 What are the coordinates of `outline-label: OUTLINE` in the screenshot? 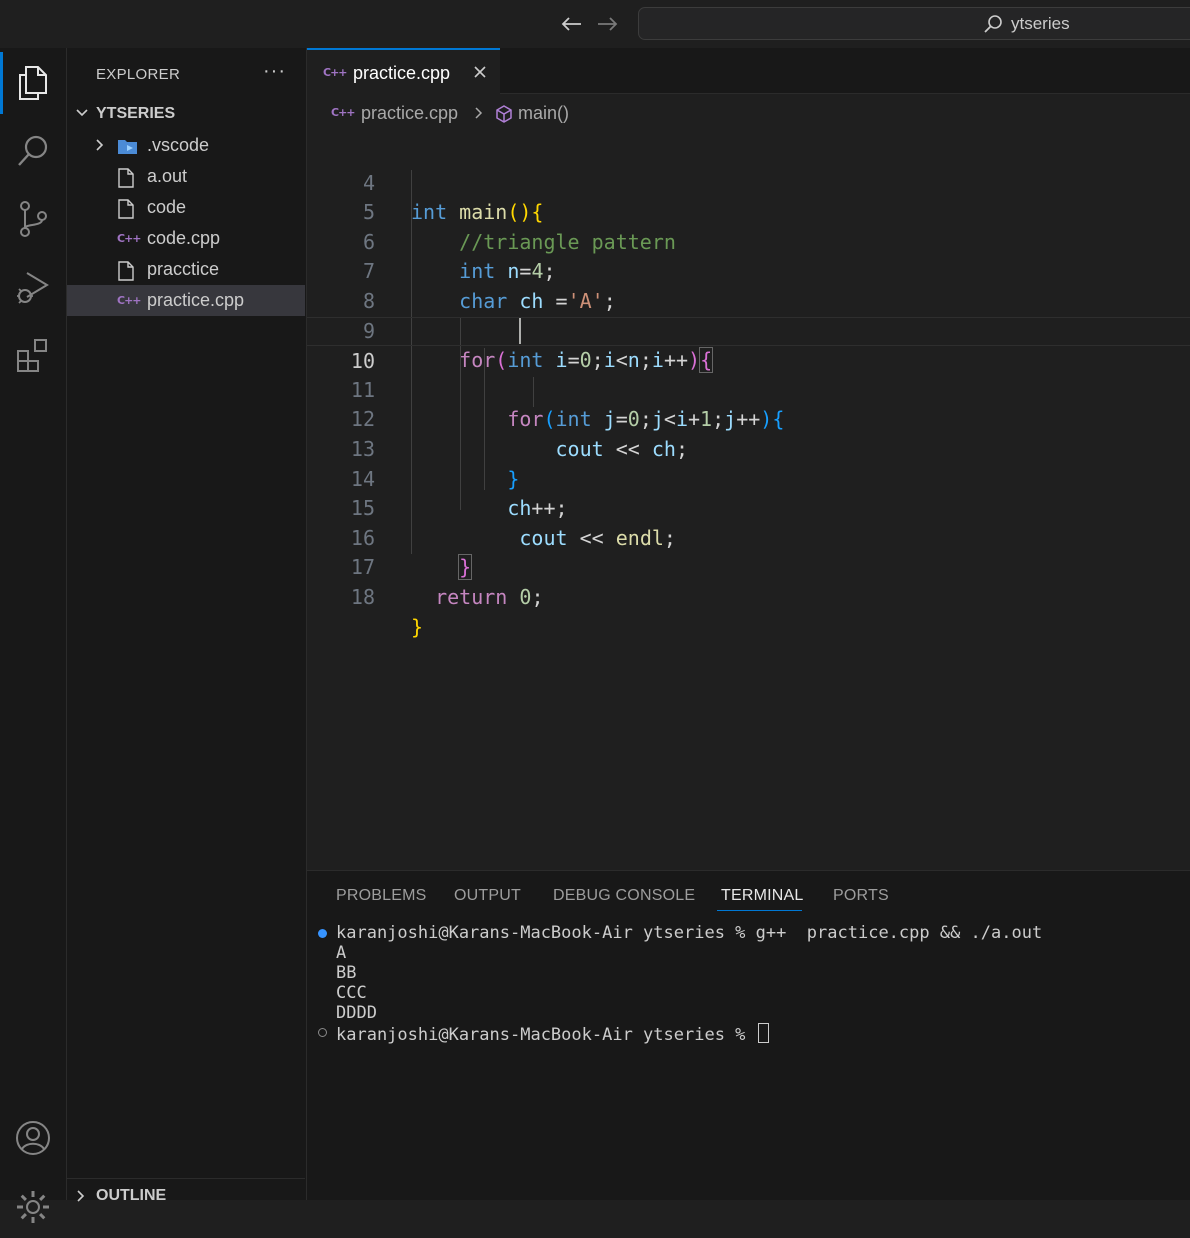 It's located at (131, 1195).